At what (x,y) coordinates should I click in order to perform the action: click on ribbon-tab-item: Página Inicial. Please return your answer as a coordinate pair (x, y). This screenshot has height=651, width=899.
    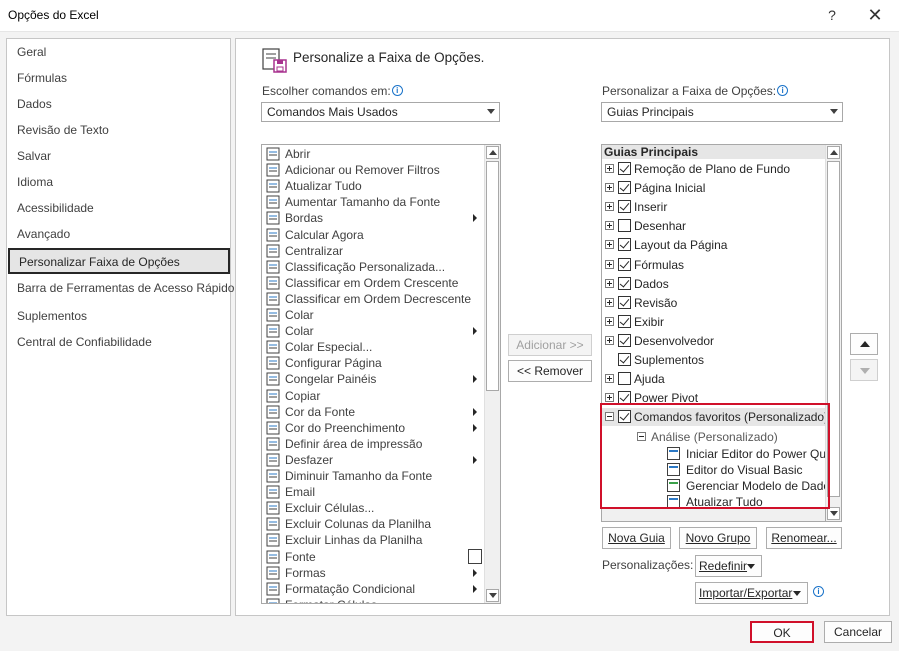
    Looking at the image, I should click on (714, 188).